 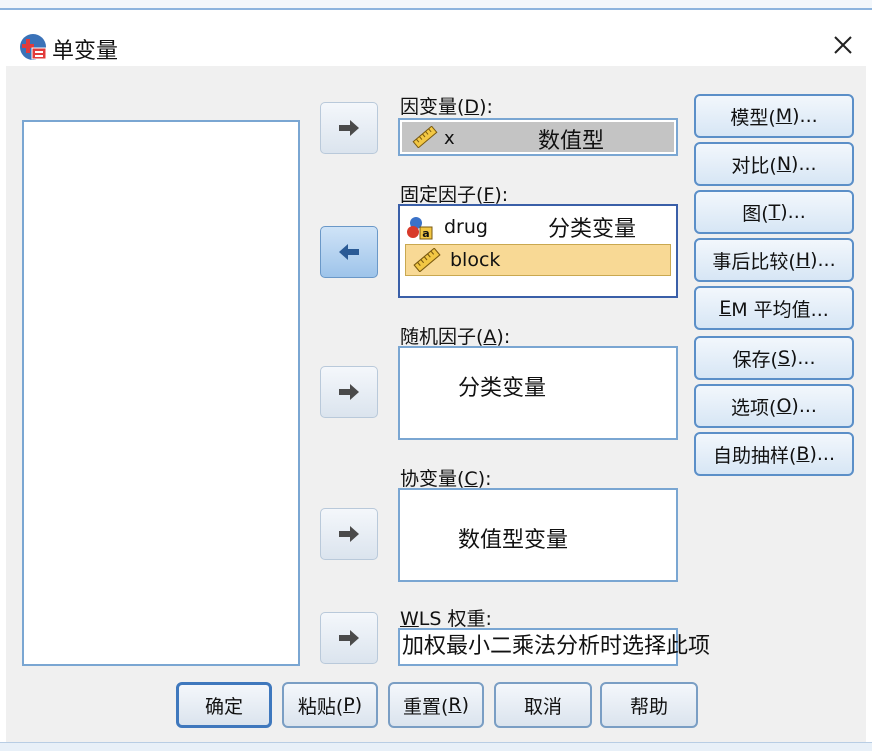 I want to click on random-note: 分类变量, so click(x=502, y=388).